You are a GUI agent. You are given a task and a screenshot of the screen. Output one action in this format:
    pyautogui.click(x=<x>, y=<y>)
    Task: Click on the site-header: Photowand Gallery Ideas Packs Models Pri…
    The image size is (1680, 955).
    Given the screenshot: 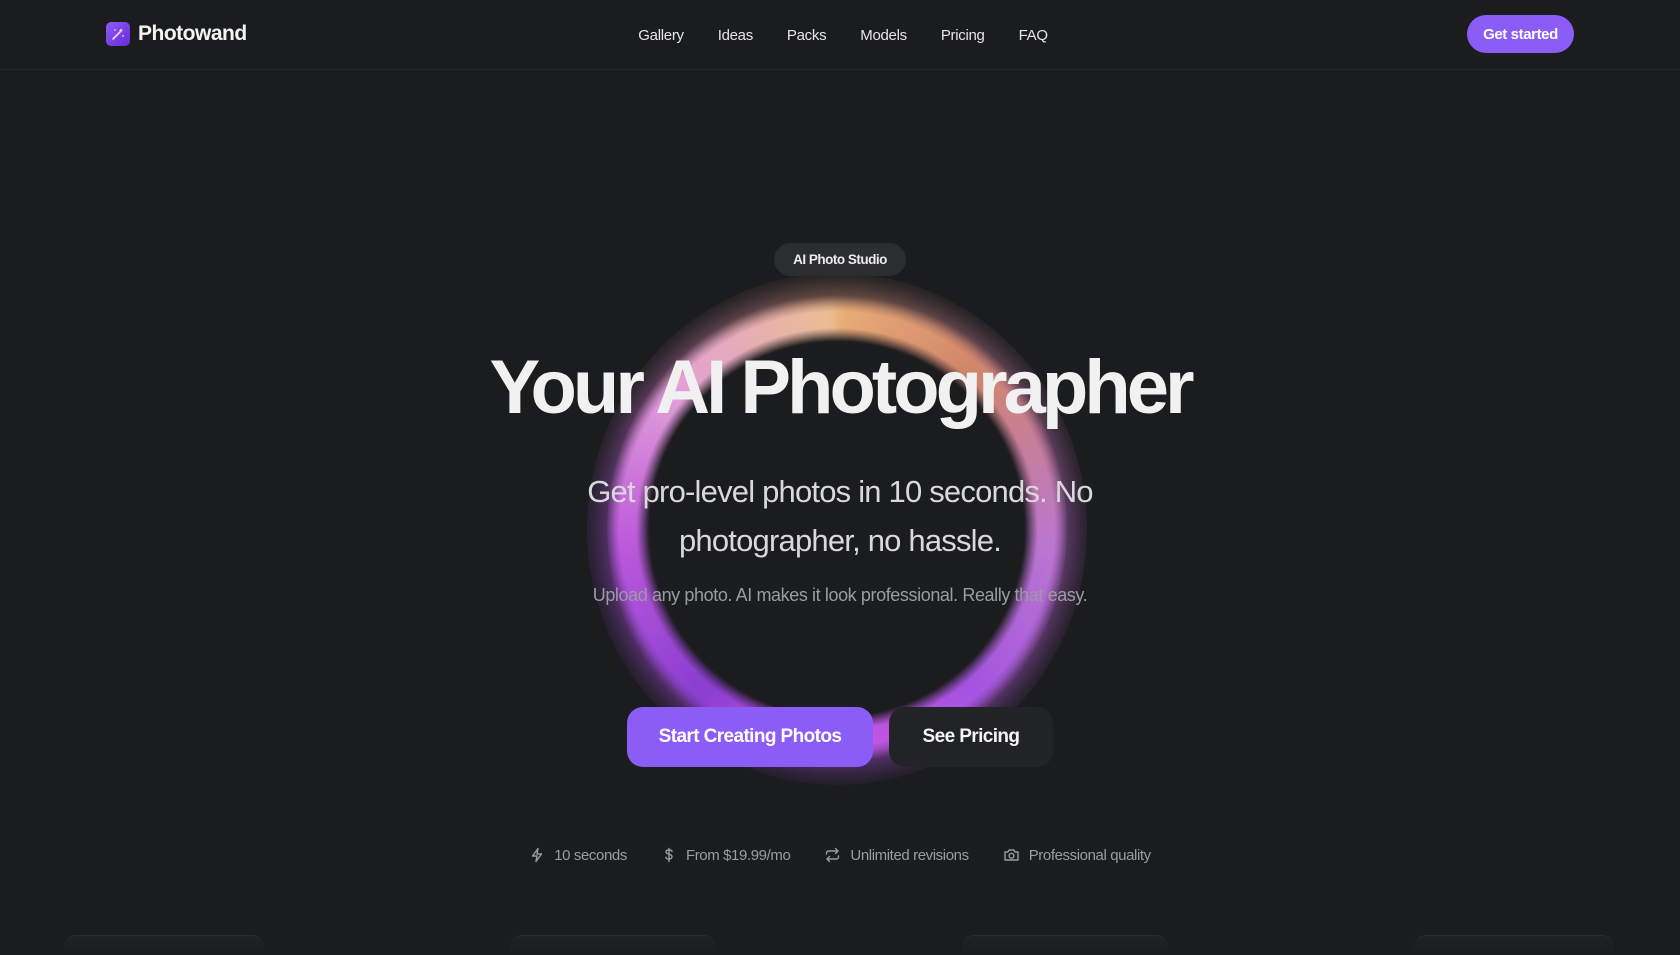 What is the action you would take?
    pyautogui.click(x=840, y=35)
    